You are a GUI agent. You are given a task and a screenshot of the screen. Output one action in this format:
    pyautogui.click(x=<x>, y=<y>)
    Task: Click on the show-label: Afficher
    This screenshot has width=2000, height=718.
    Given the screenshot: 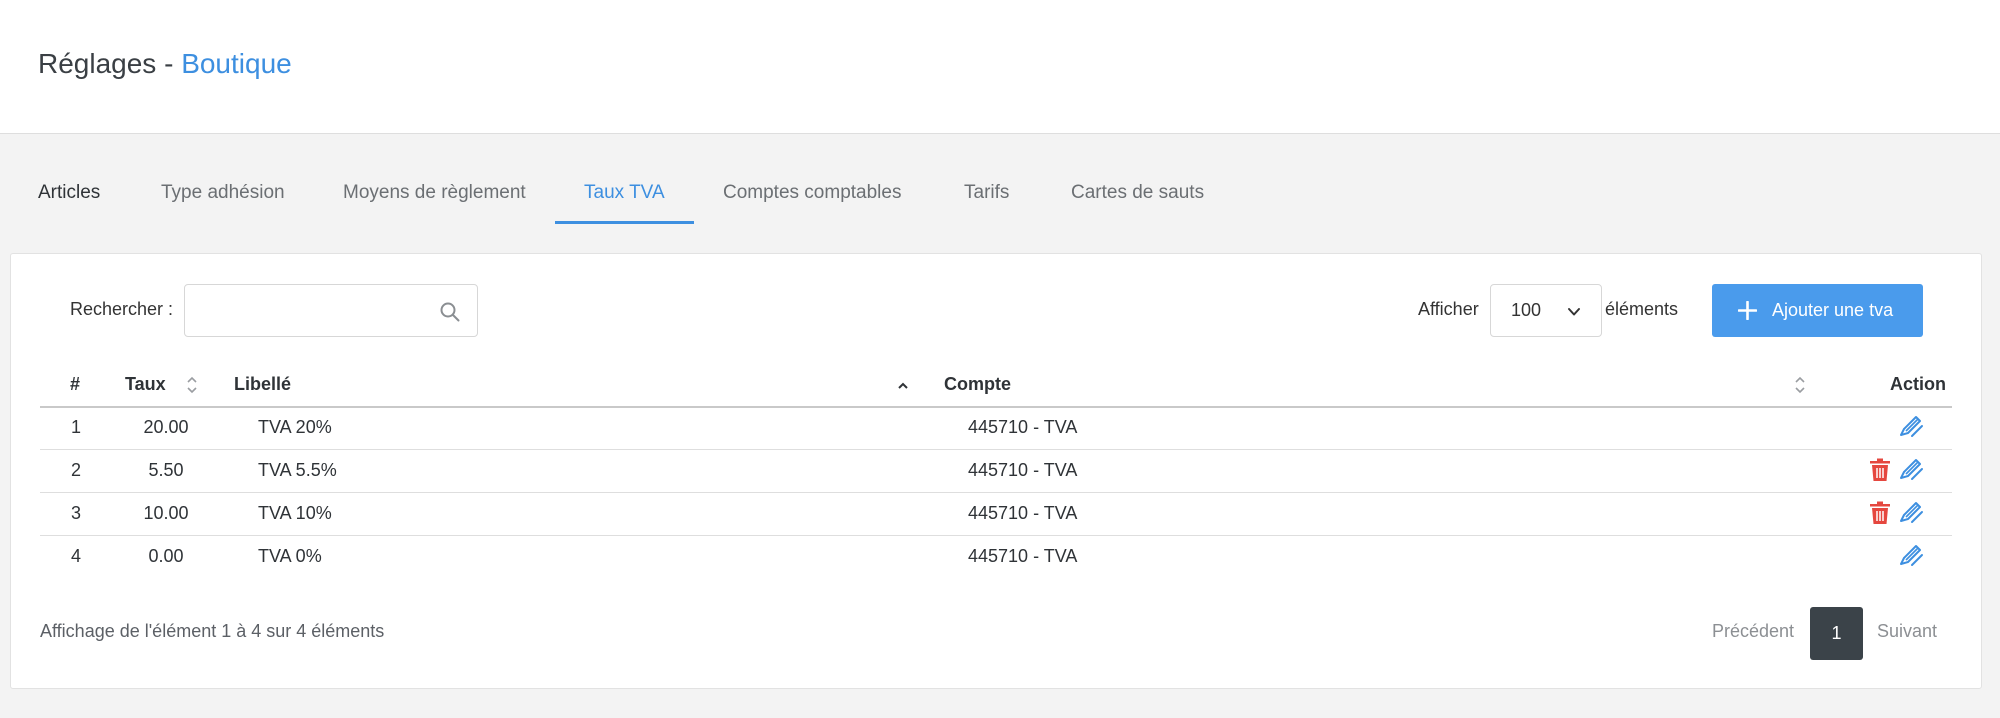 What is the action you would take?
    pyautogui.click(x=1448, y=309)
    